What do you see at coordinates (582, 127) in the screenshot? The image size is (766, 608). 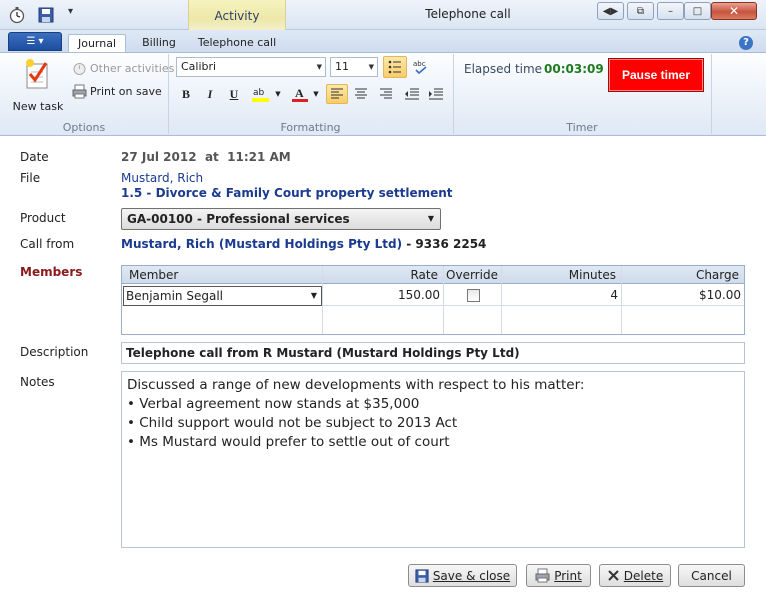 I see `timer-group-label: Timer` at bounding box center [582, 127].